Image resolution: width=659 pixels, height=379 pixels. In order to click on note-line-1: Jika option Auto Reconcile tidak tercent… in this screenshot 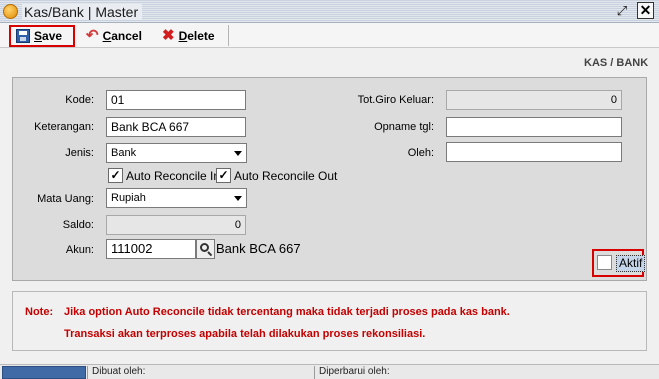, I will do `click(287, 312)`.